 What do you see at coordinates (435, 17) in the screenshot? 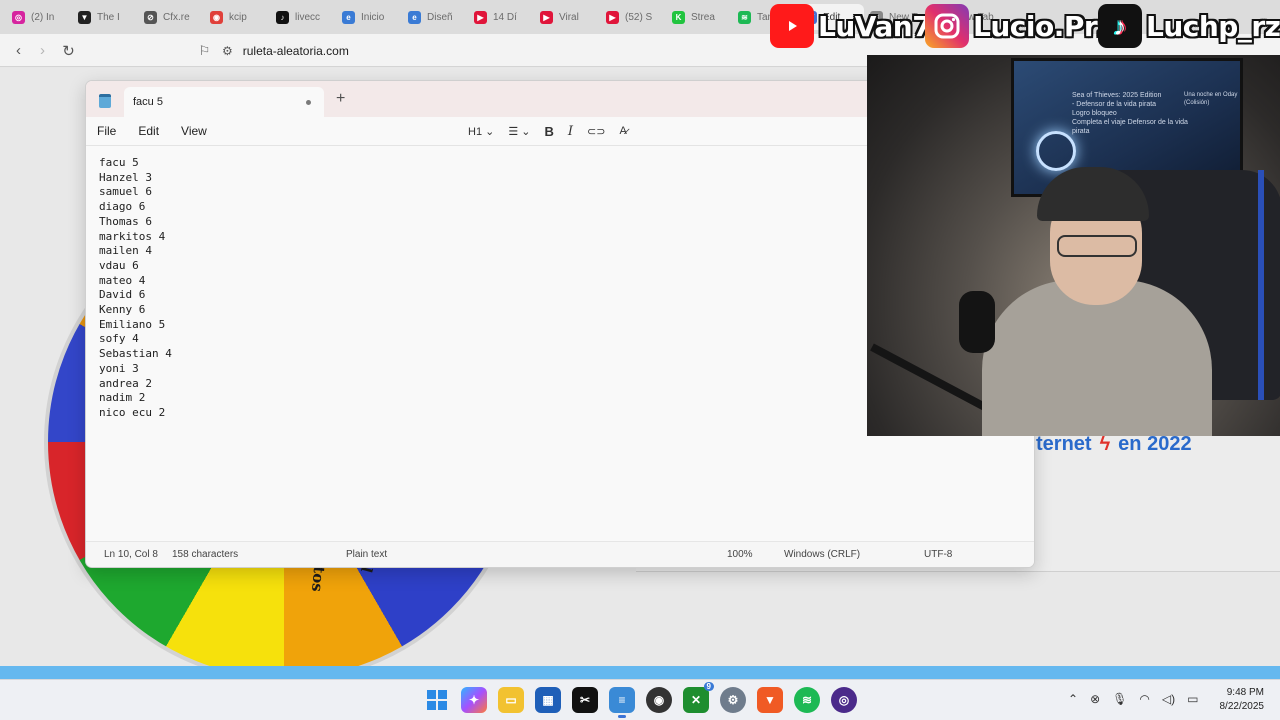
I see `browser-tab: e Diseñ` at bounding box center [435, 17].